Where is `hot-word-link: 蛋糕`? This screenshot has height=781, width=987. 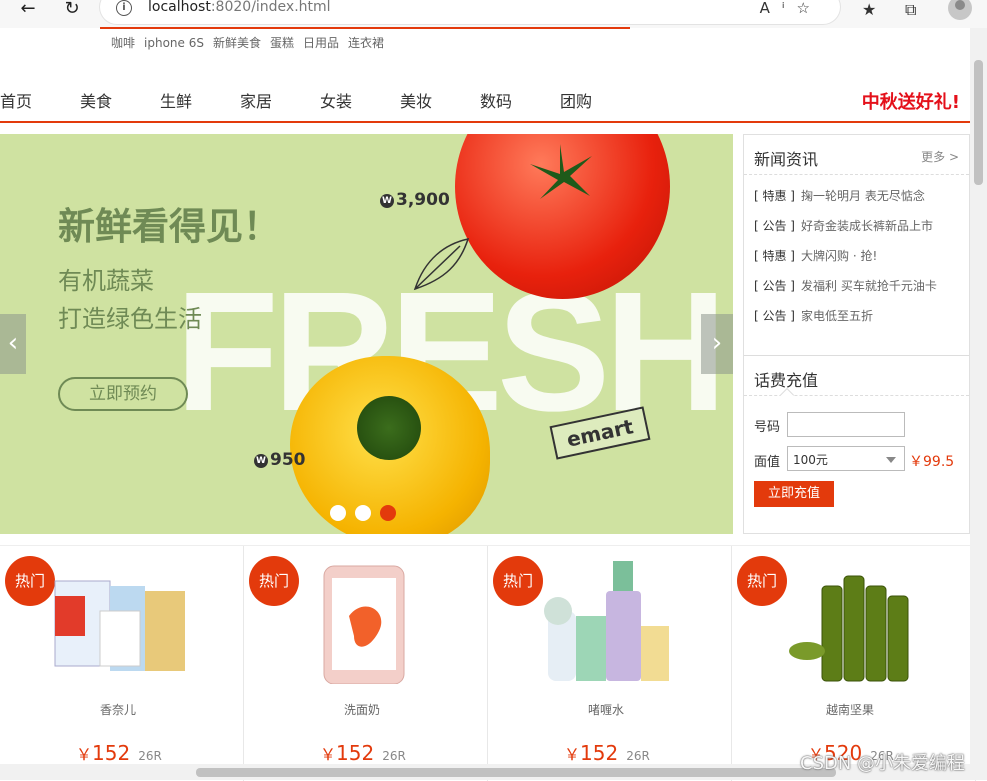 hot-word-link: 蛋糕 is located at coordinates (282, 43).